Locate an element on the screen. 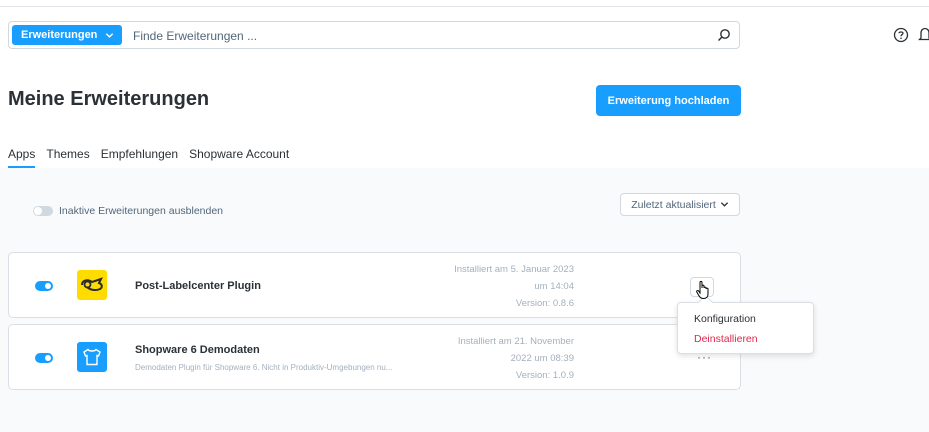 The width and height of the screenshot is (929, 432). installed-time: um 14:04 is located at coordinates (554, 286).